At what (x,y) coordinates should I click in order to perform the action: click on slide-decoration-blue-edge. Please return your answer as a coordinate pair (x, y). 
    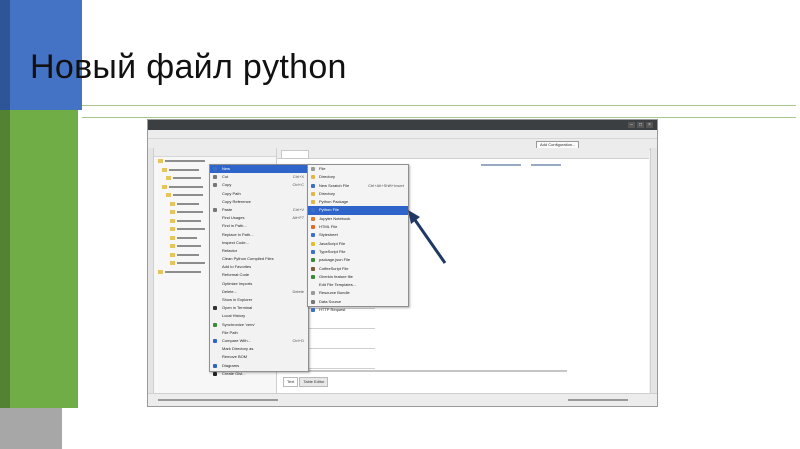
    Looking at the image, I should click on (5, 55).